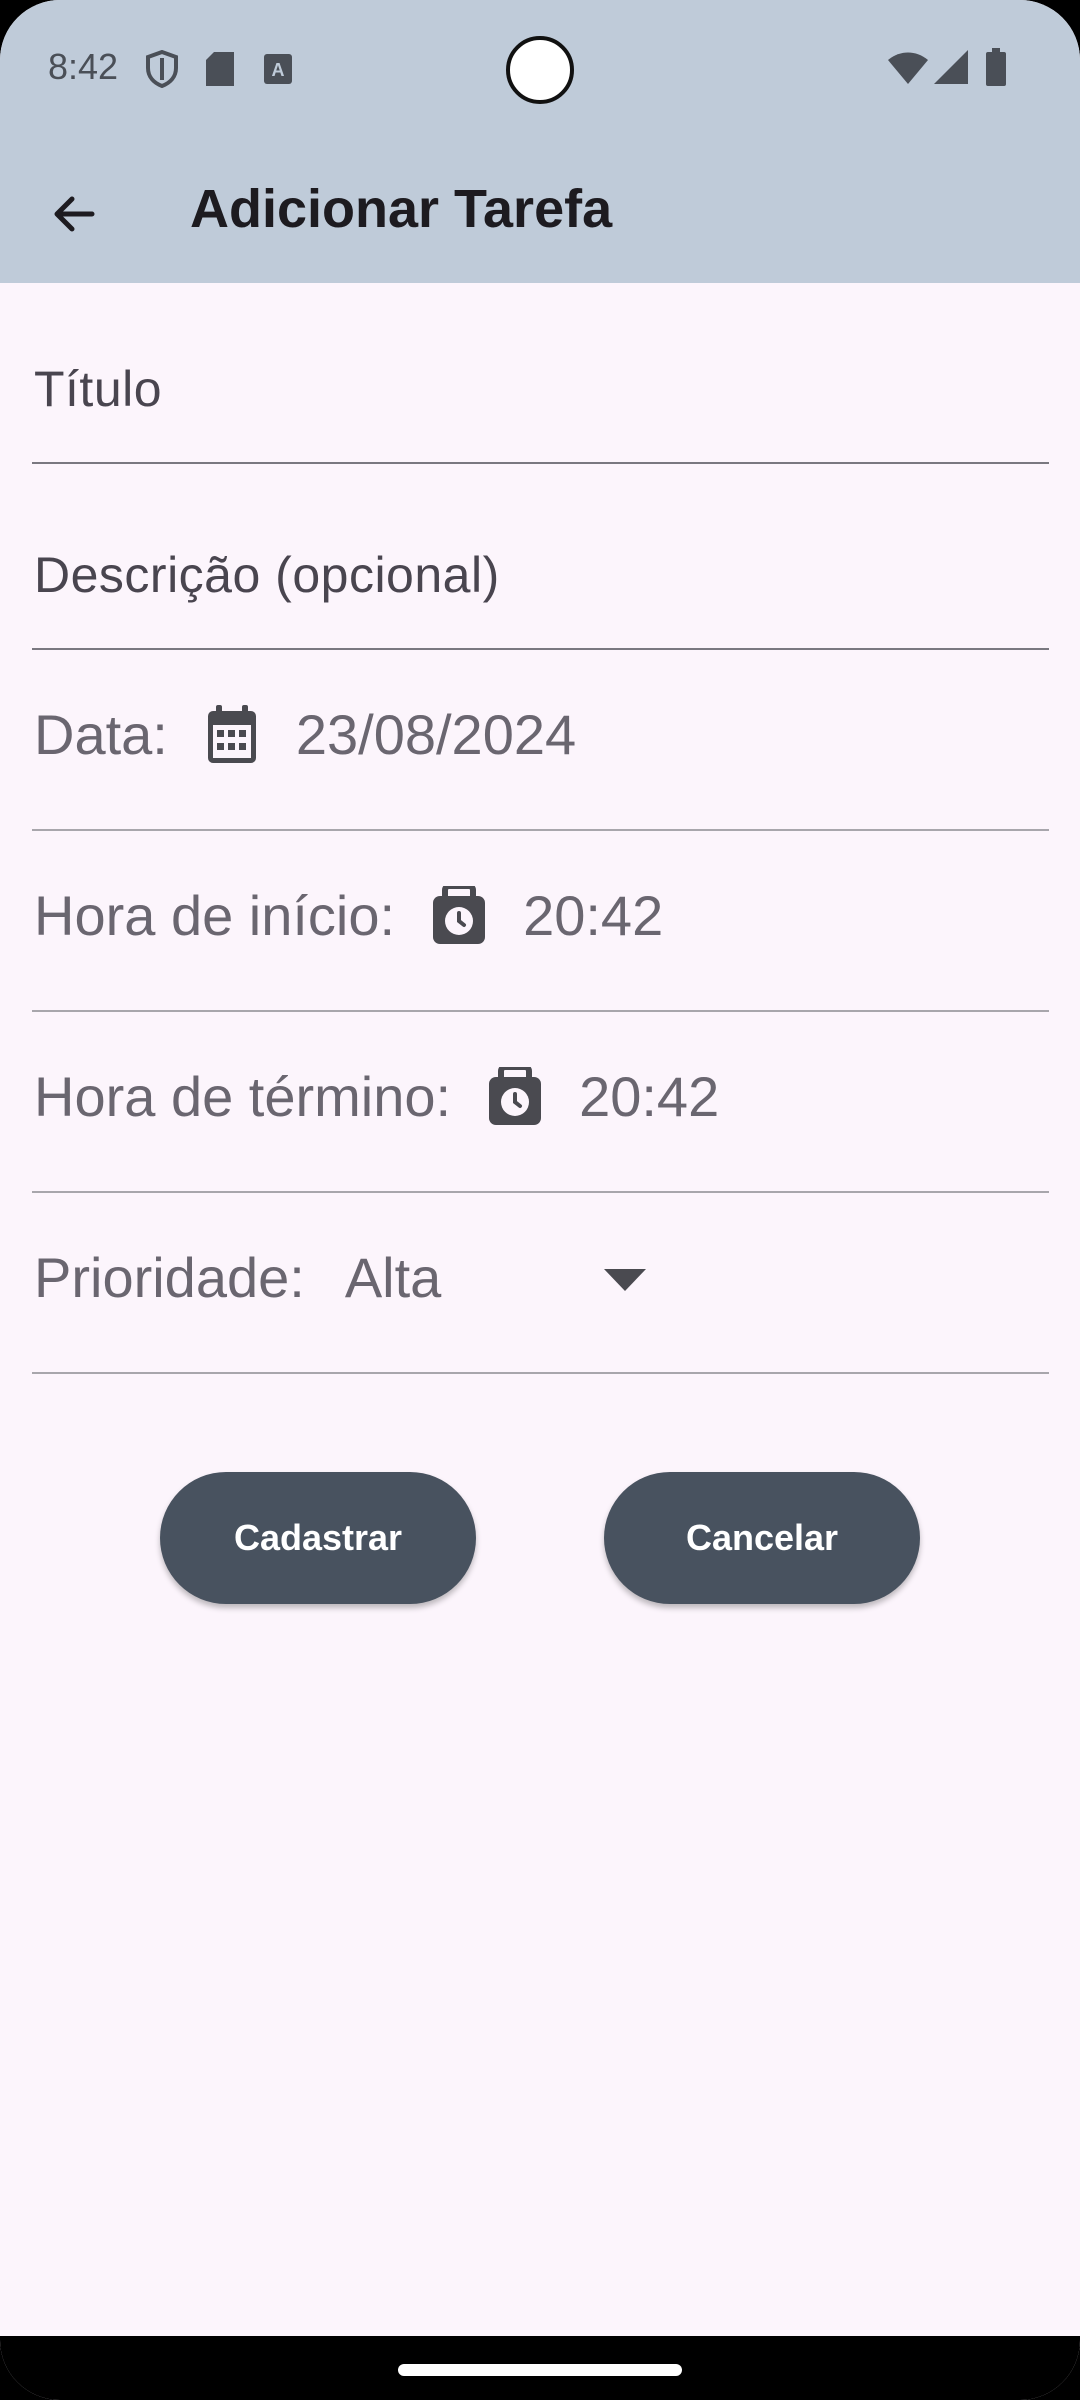  Describe the element at coordinates (169, 1277) in the screenshot. I see `priority-label: Prioridade:` at that location.